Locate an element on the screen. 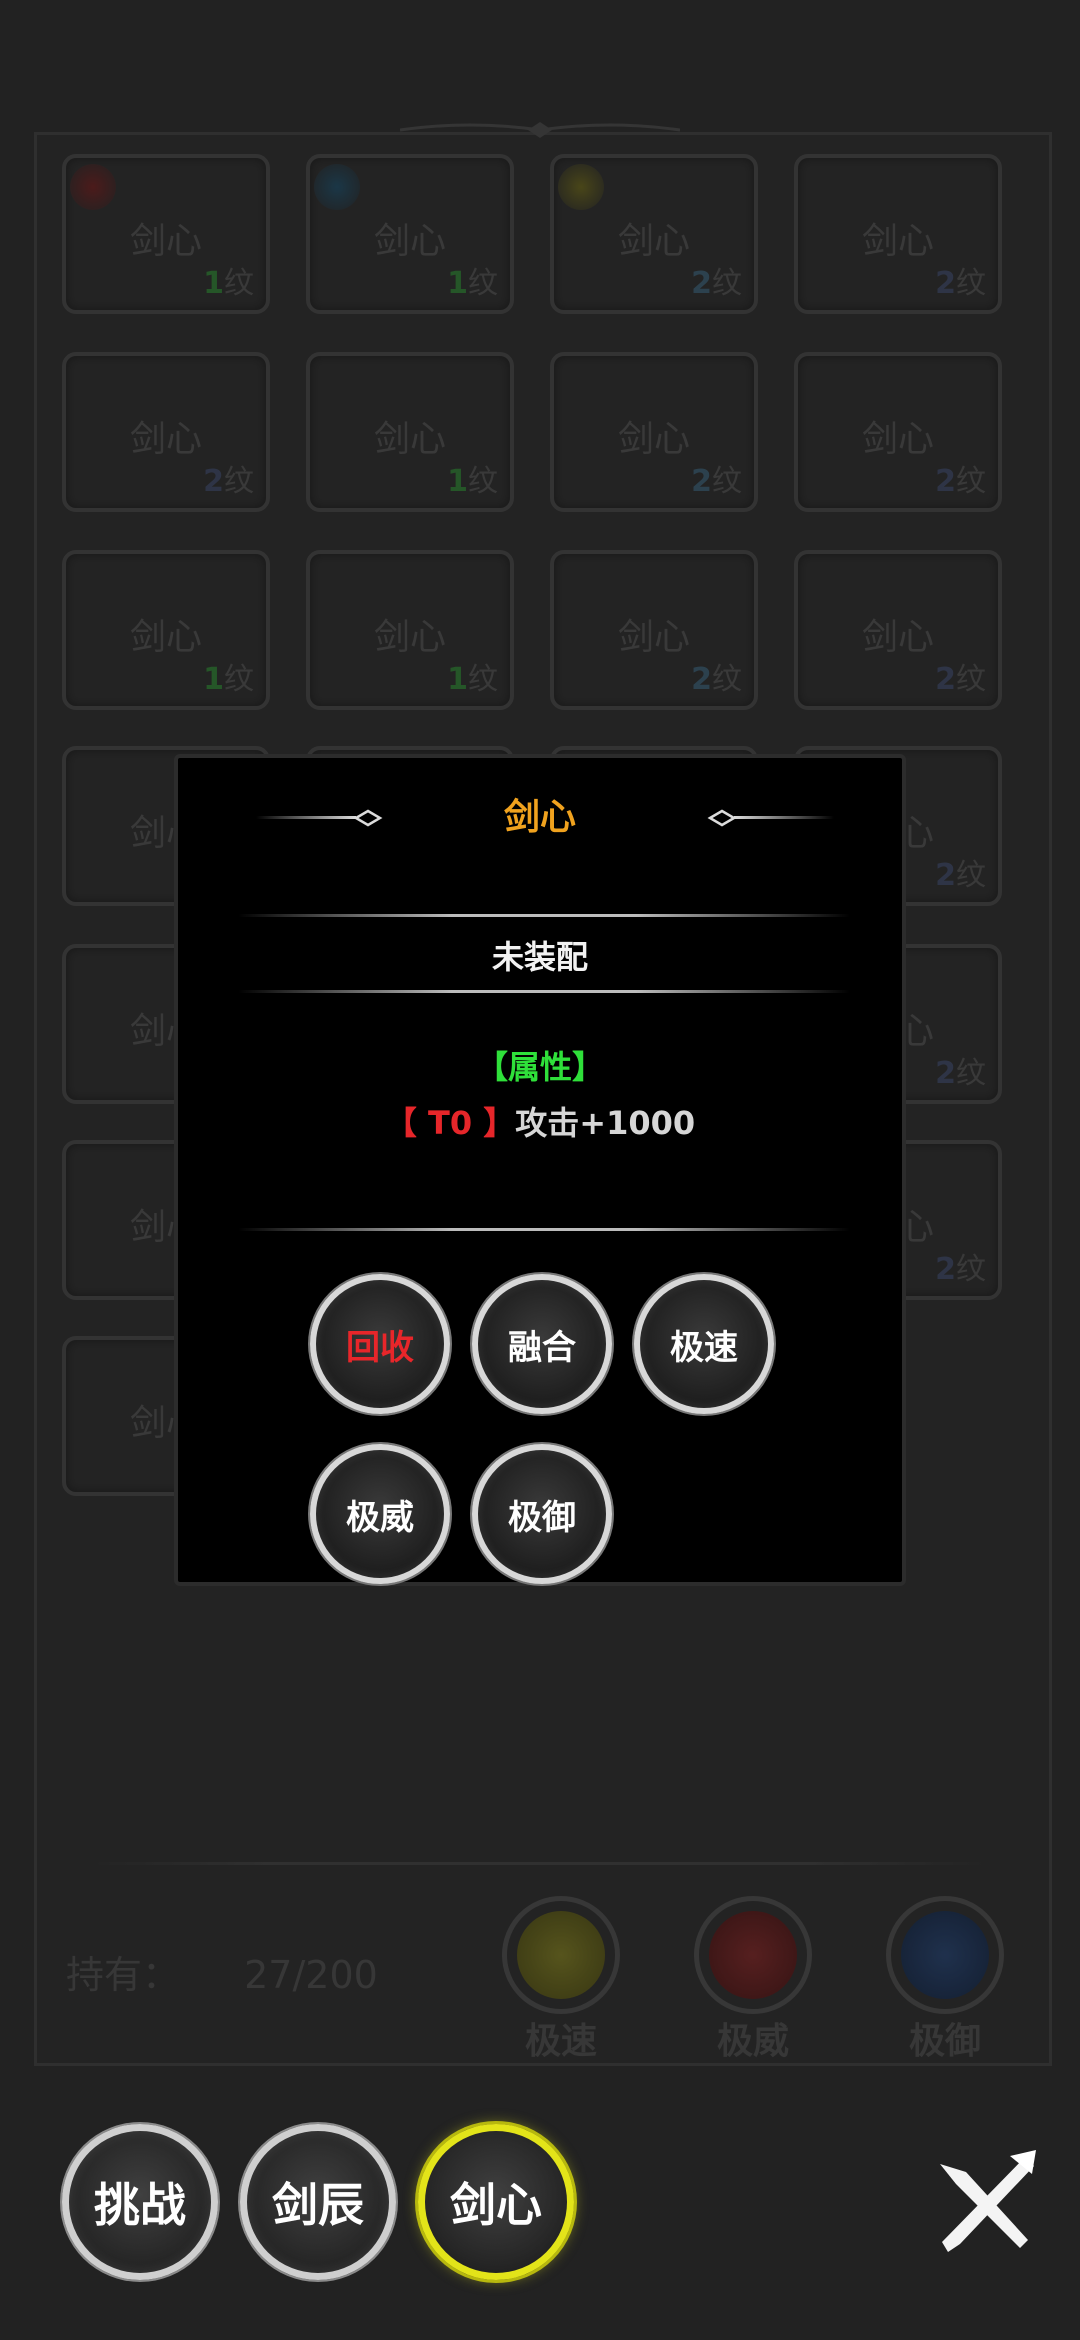 This screenshot has width=1080, height=2340. tab-sword-heart: 剑心 is located at coordinates (496, 2202).